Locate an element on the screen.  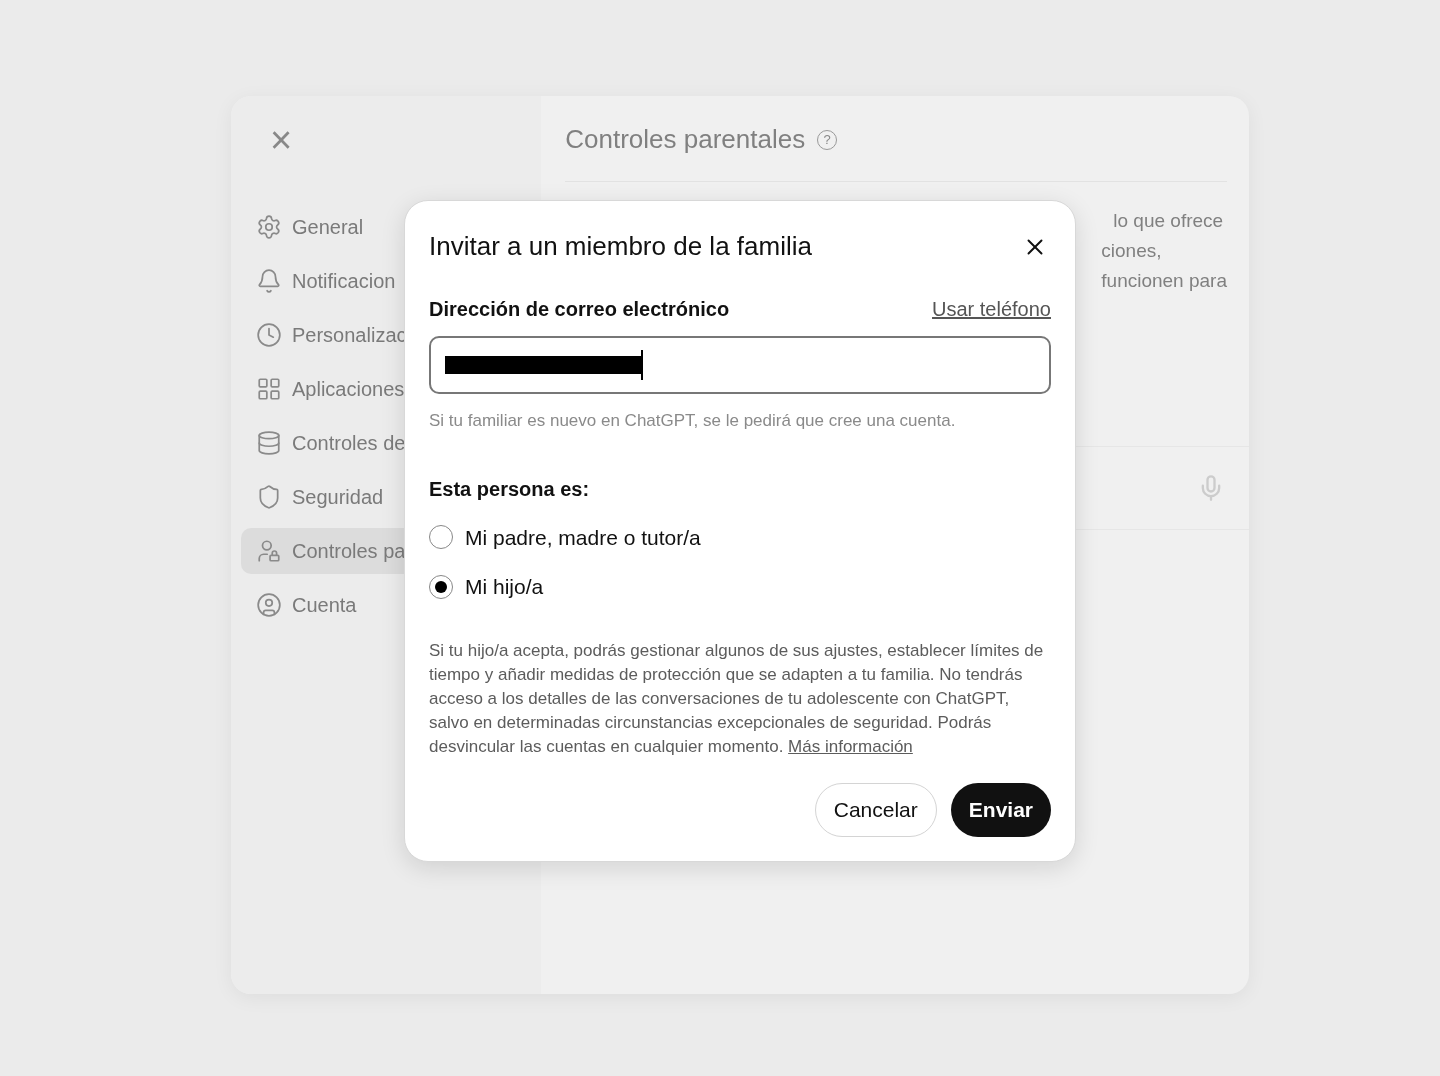
description-text: funcionen para is located at coordinates (1164, 281).